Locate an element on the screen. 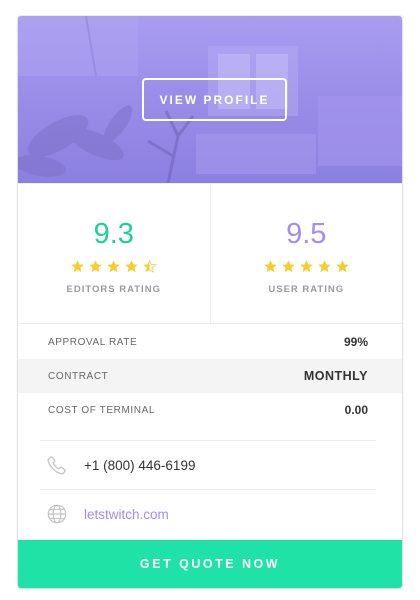 This screenshot has width=420, height=600. user-rating: 9.5 USER RATING is located at coordinates (306, 253).